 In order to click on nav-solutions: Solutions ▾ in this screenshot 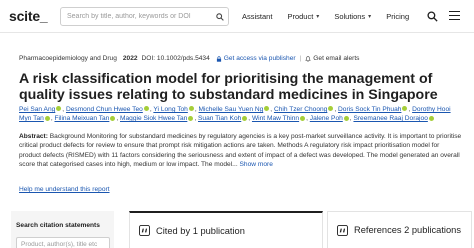, I will do `click(352, 16)`.